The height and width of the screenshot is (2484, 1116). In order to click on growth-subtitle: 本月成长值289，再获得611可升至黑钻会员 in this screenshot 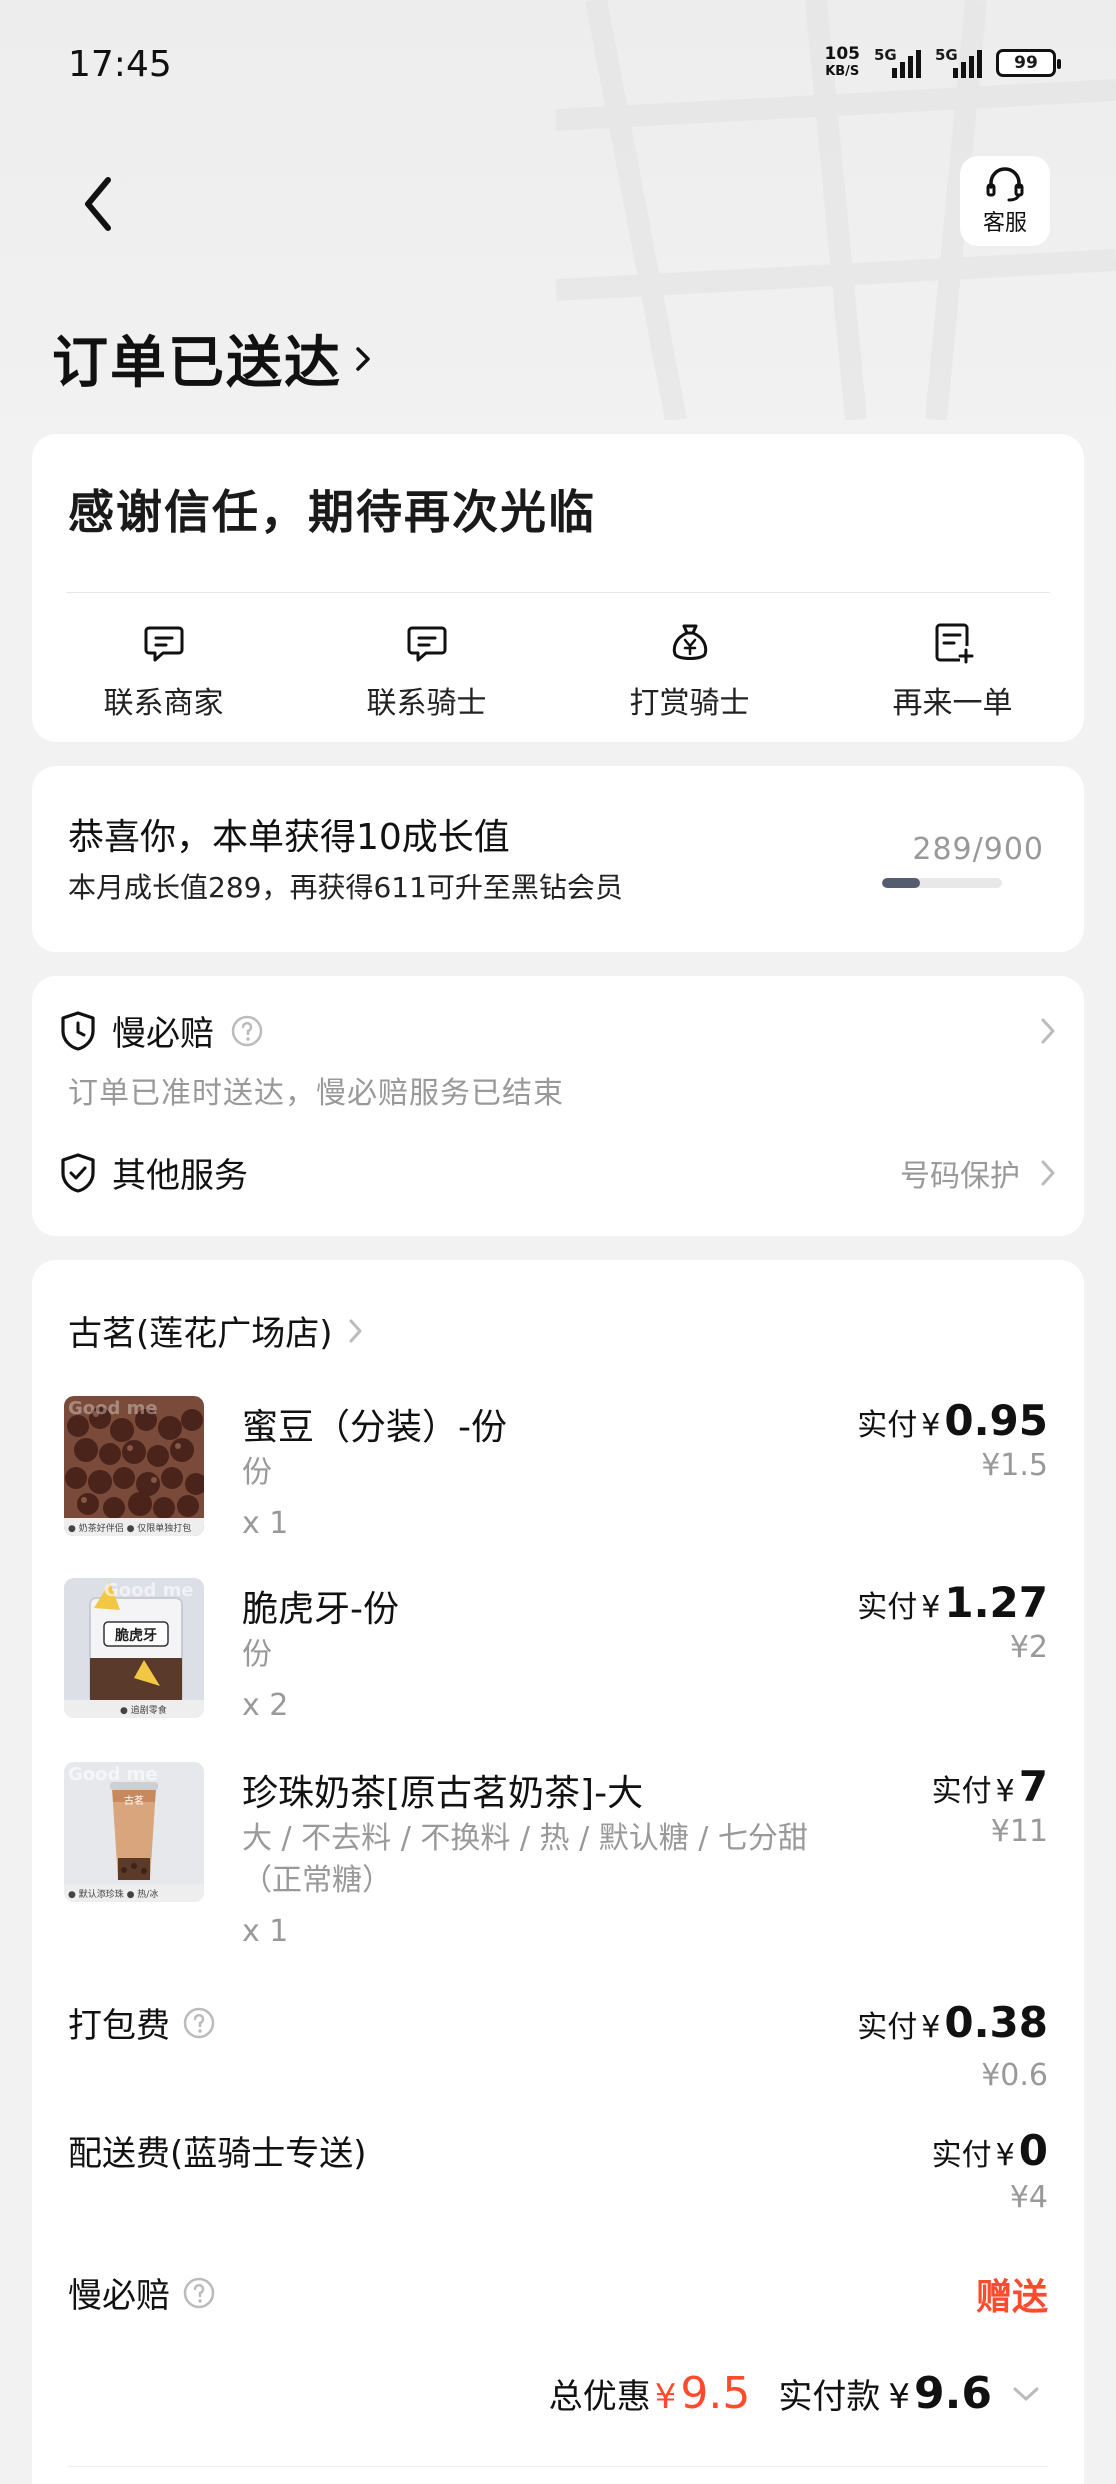, I will do `click(345, 887)`.